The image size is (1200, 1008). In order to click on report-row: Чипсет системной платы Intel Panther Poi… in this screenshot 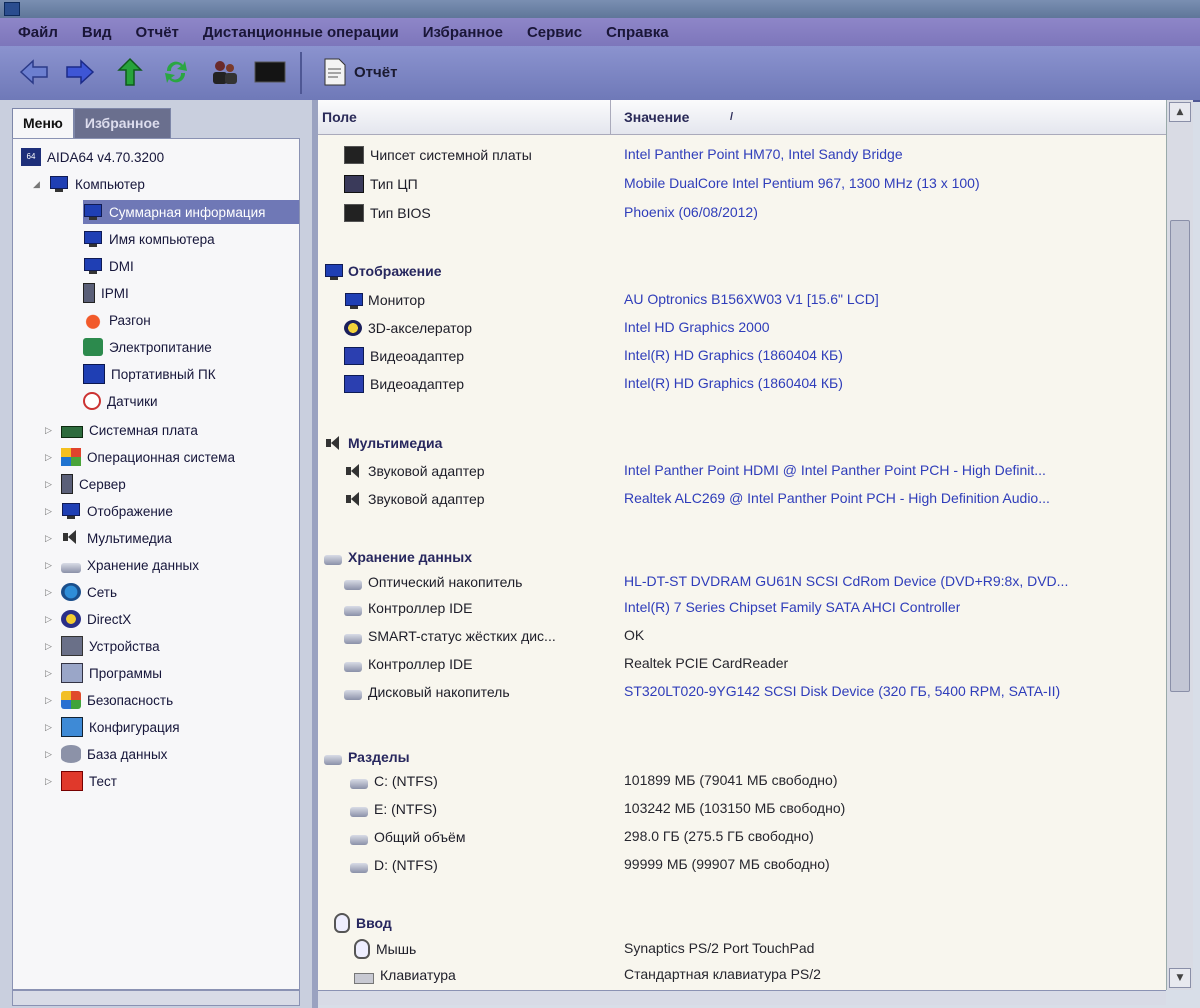, I will do `click(742, 155)`.